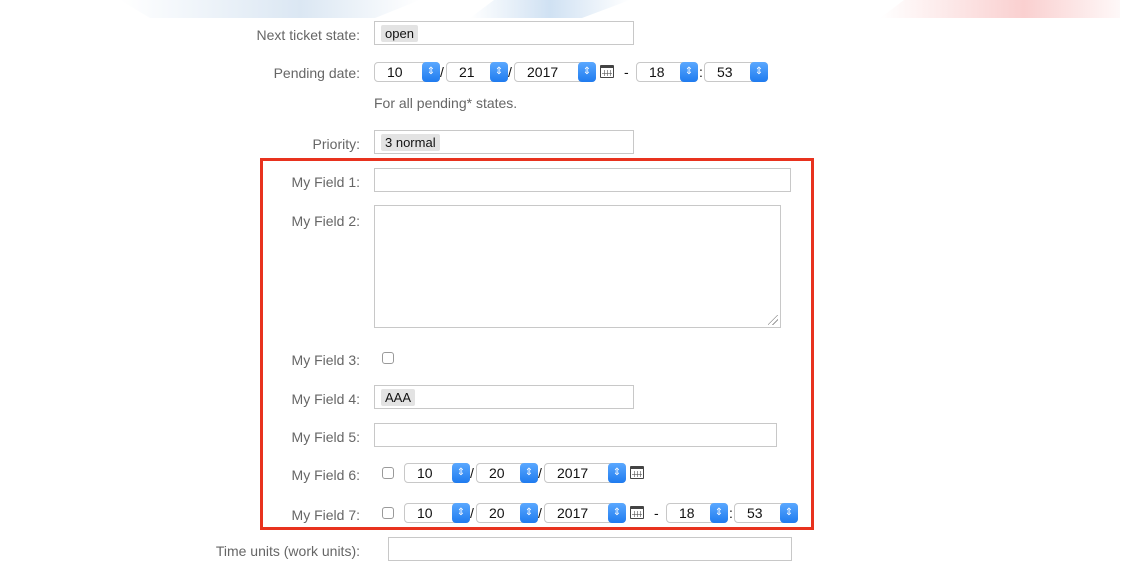 This screenshot has width=1127, height=561. What do you see at coordinates (437, 513) in the screenshot?
I see `my-field-7-month-select: 10 ⇕` at bounding box center [437, 513].